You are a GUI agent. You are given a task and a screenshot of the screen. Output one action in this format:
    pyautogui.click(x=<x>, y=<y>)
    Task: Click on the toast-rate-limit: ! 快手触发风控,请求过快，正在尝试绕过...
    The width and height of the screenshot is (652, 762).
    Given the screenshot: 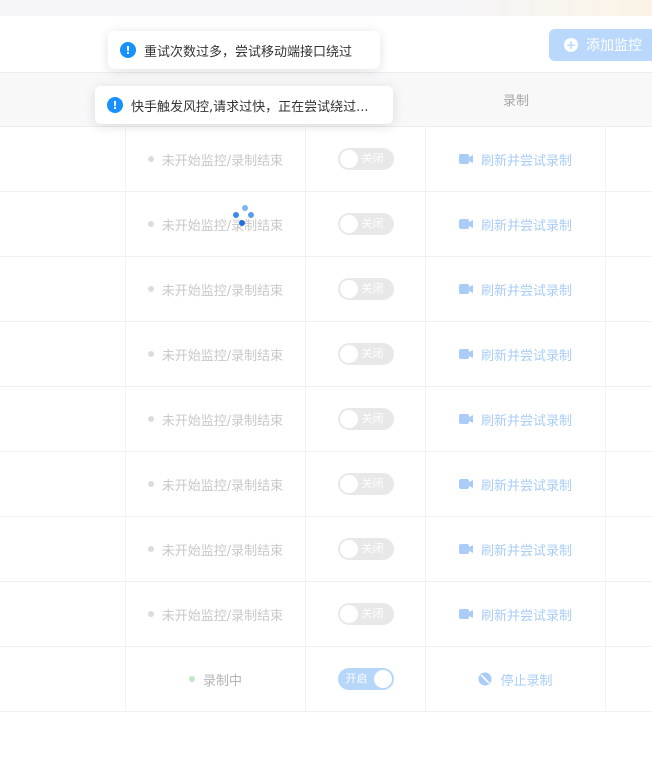 What is the action you would take?
    pyautogui.click(x=244, y=105)
    